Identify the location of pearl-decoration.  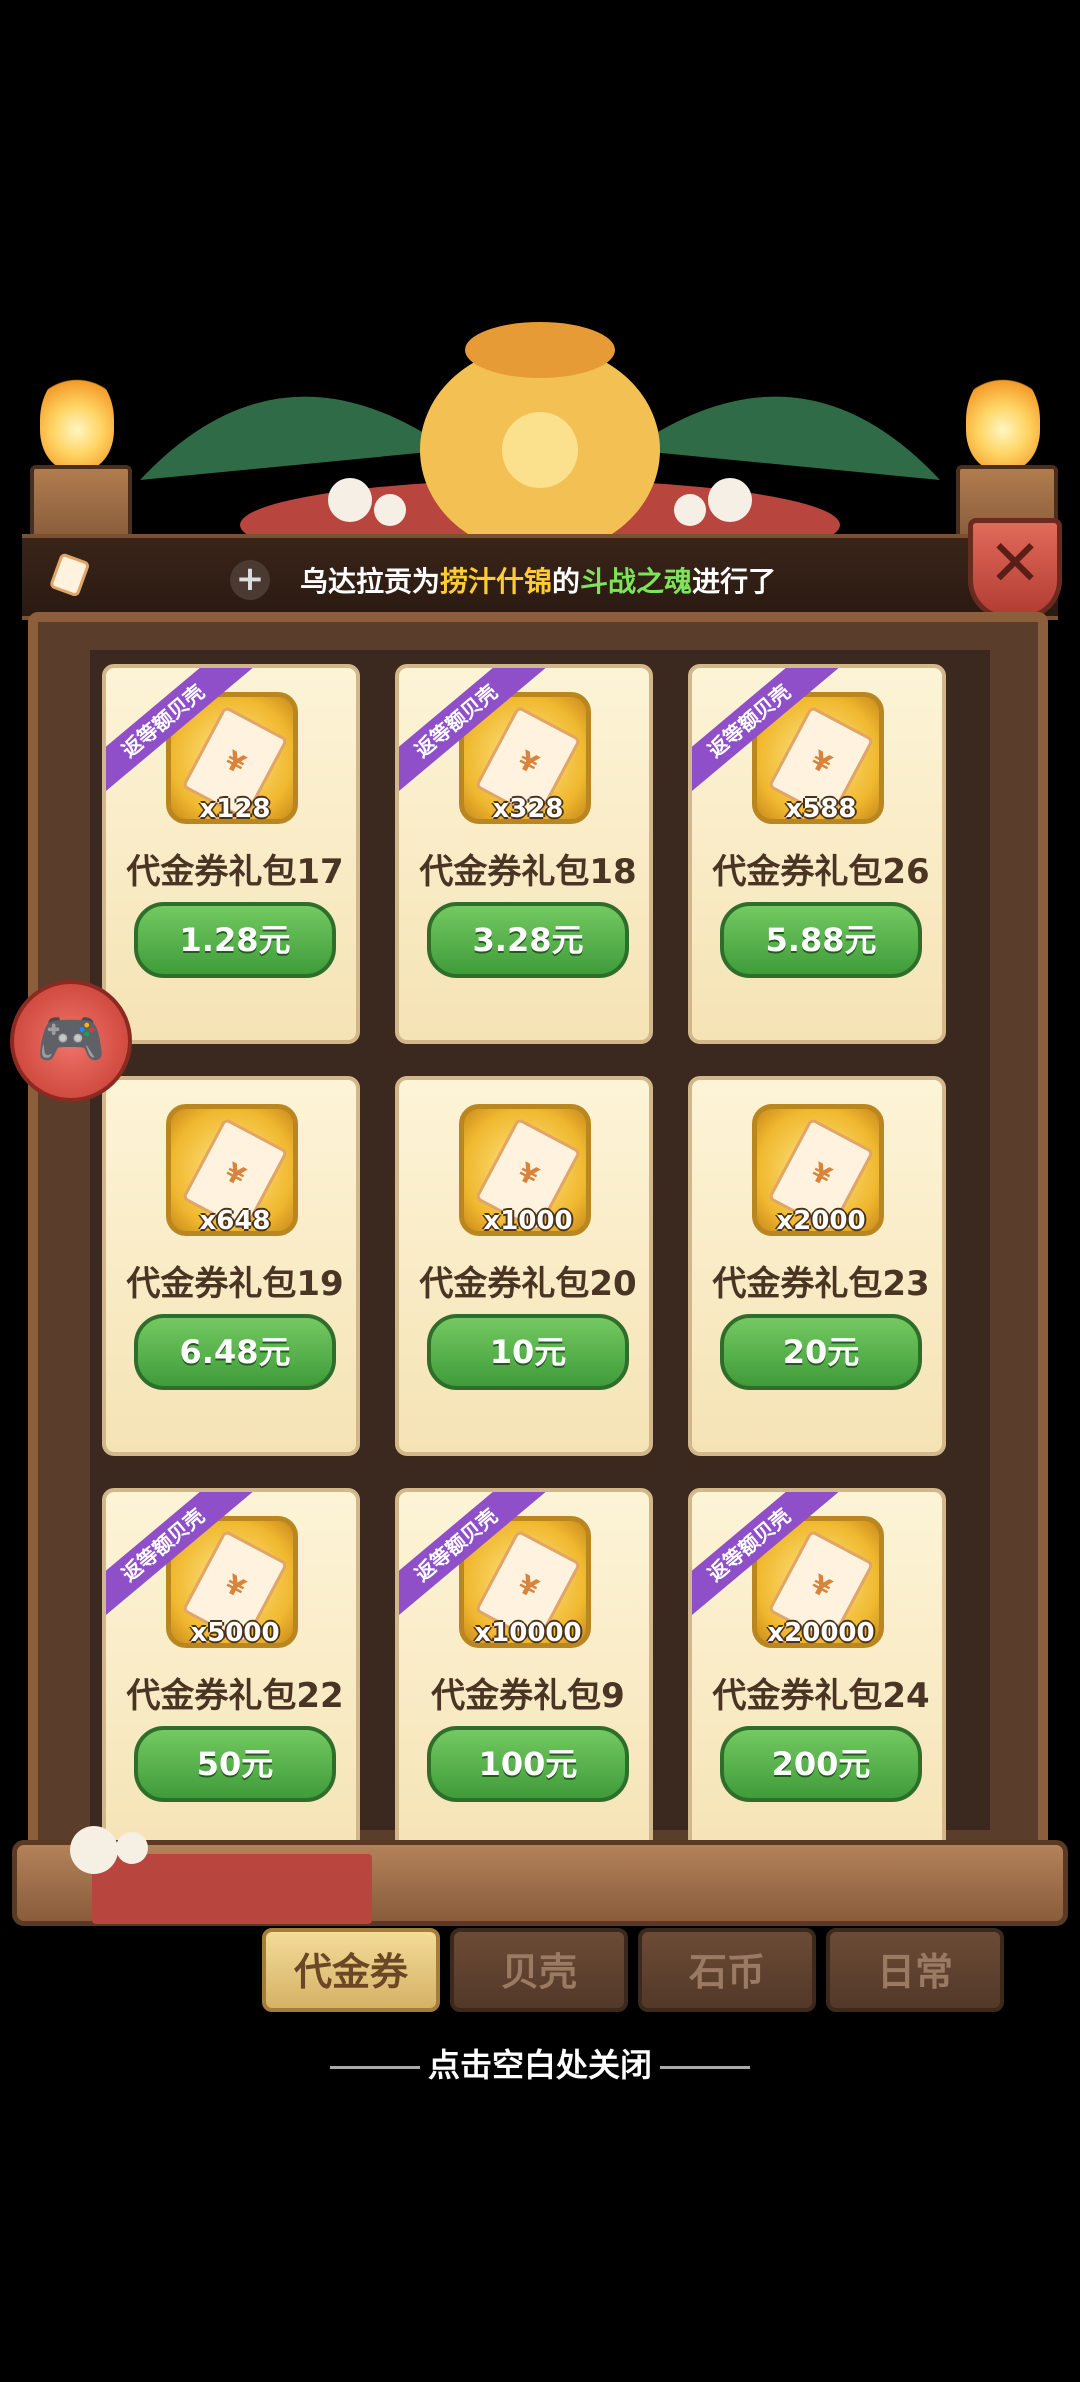
(109, 1850).